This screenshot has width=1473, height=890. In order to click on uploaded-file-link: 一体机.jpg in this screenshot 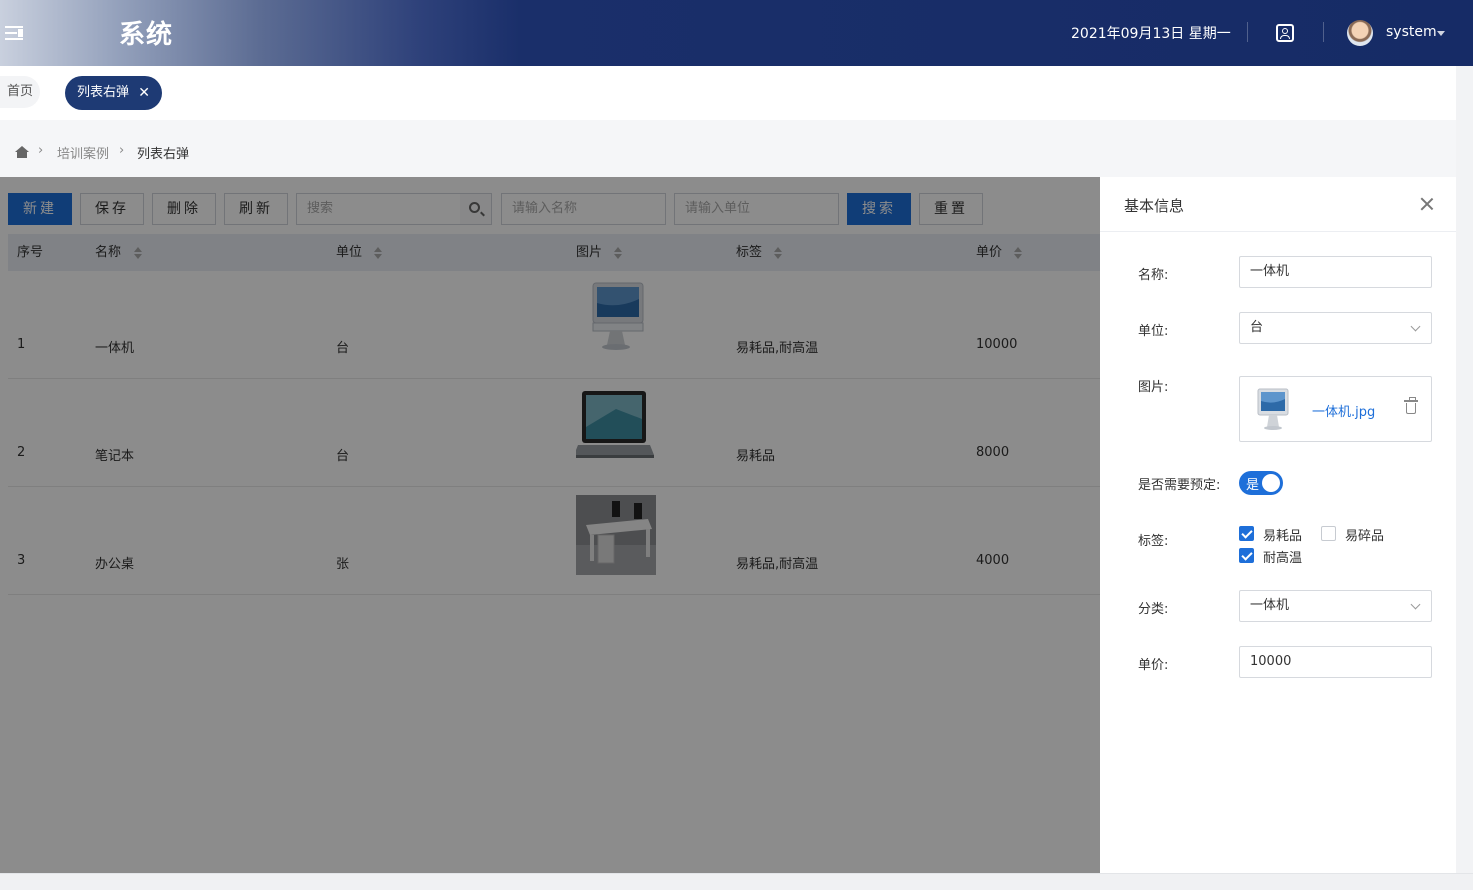, I will do `click(1343, 410)`.